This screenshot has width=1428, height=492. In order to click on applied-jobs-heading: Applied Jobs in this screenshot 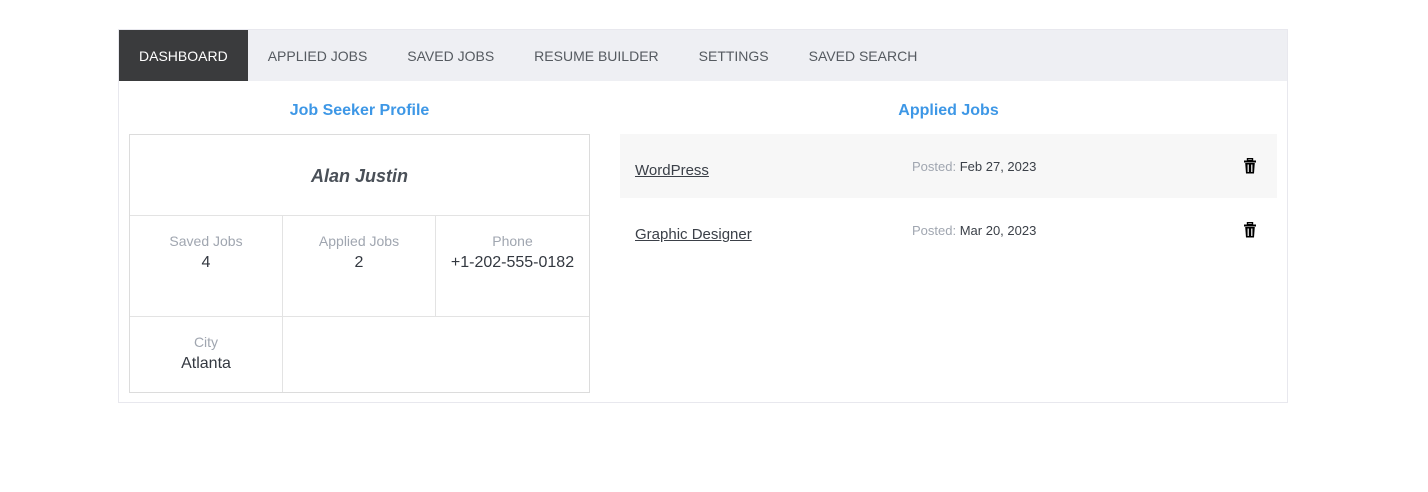, I will do `click(948, 110)`.